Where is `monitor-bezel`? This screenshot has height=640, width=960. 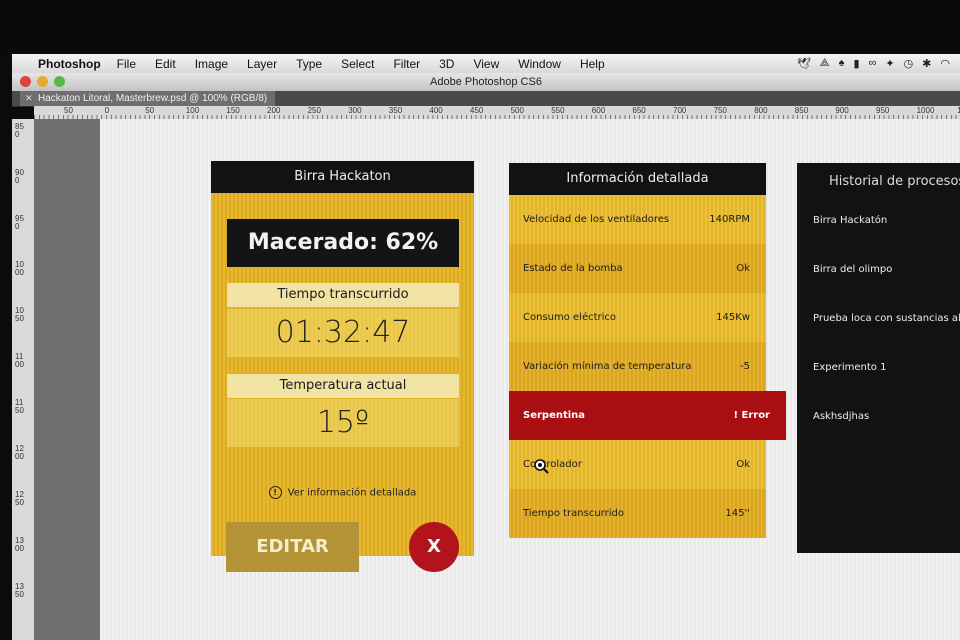 monitor-bezel is located at coordinates (480, 27).